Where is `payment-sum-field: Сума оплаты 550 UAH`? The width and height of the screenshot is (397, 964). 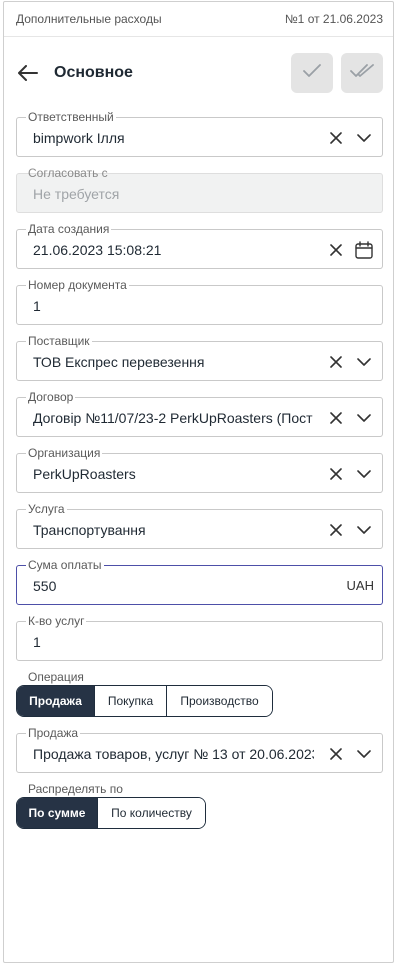 payment-sum-field: Сума оплаты 550 UAH is located at coordinates (199, 581).